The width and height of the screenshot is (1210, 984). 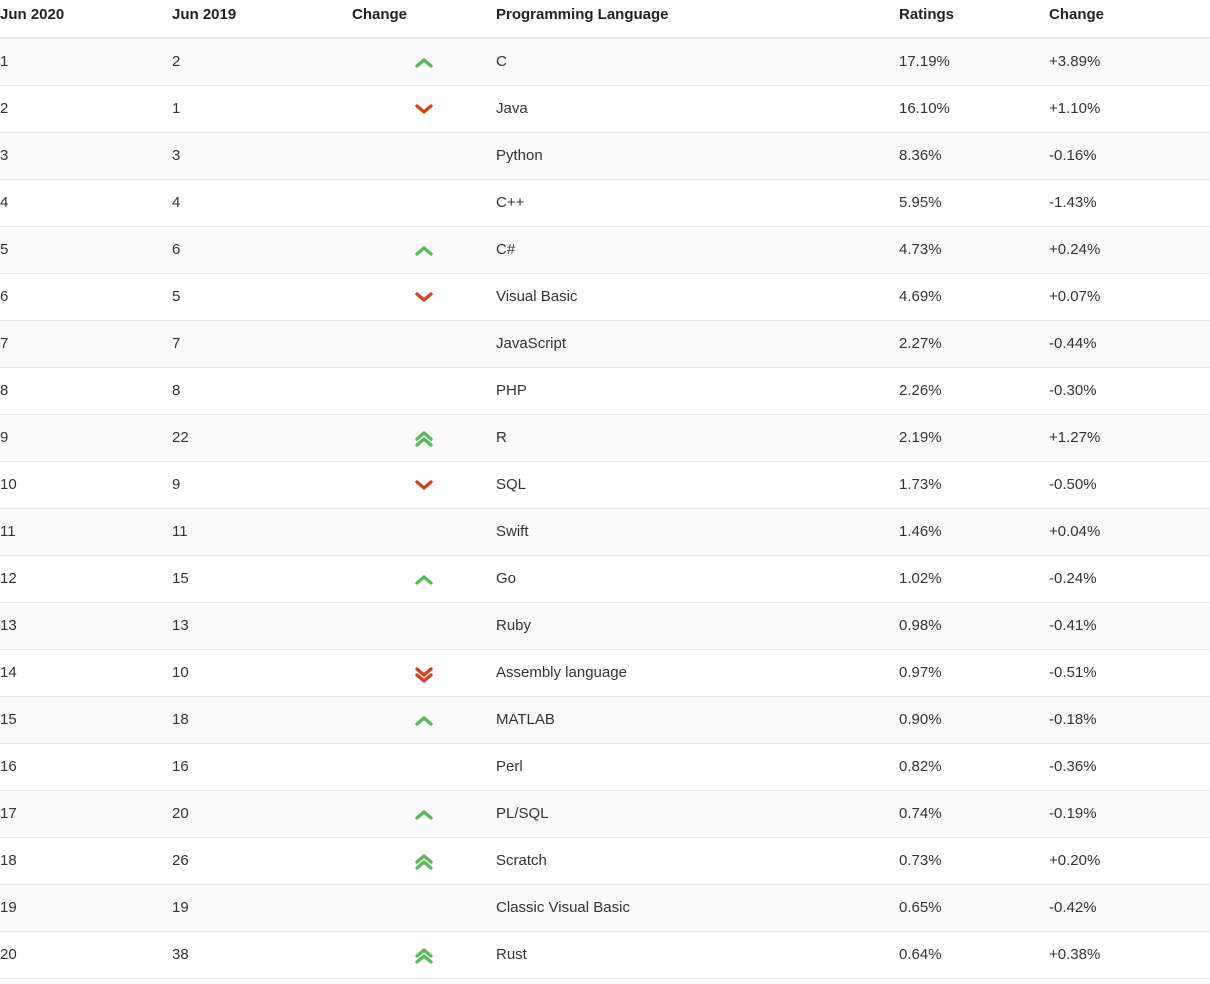 What do you see at coordinates (424, 19) in the screenshot?
I see `column-header-rank-change: Change` at bounding box center [424, 19].